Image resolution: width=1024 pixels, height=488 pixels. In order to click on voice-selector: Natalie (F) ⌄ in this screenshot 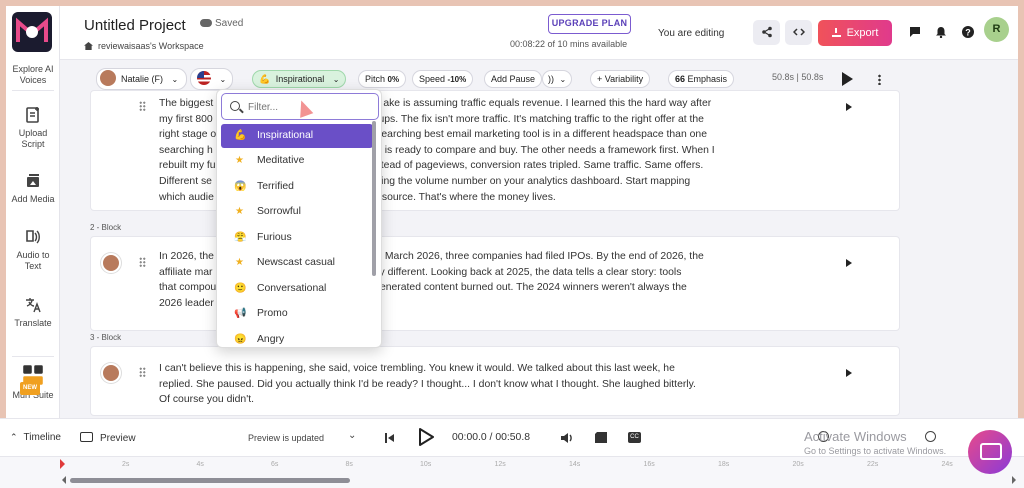, I will do `click(142, 79)`.